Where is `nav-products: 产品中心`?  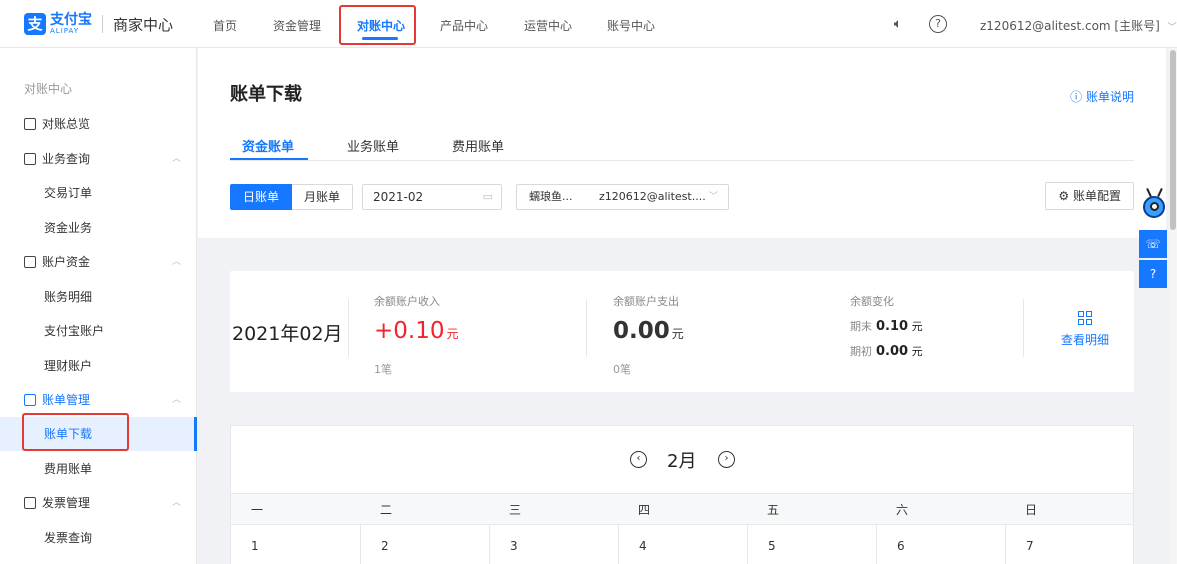
nav-products: 产品中心 is located at coordinates (464, 25).